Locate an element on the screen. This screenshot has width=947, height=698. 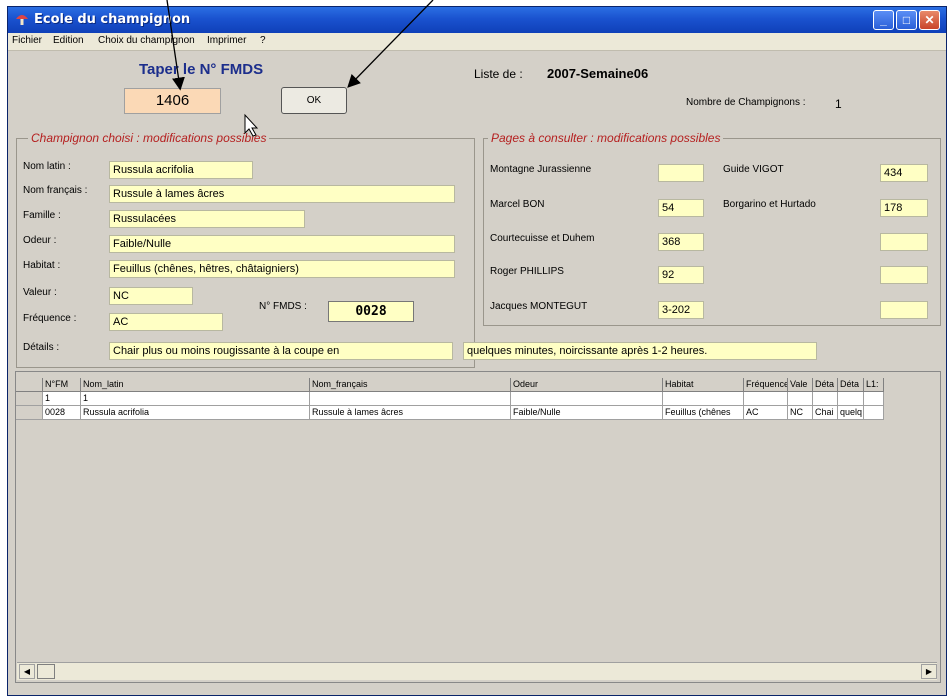
table-header-odeur: Odeur is located at coordinates (587, 385).